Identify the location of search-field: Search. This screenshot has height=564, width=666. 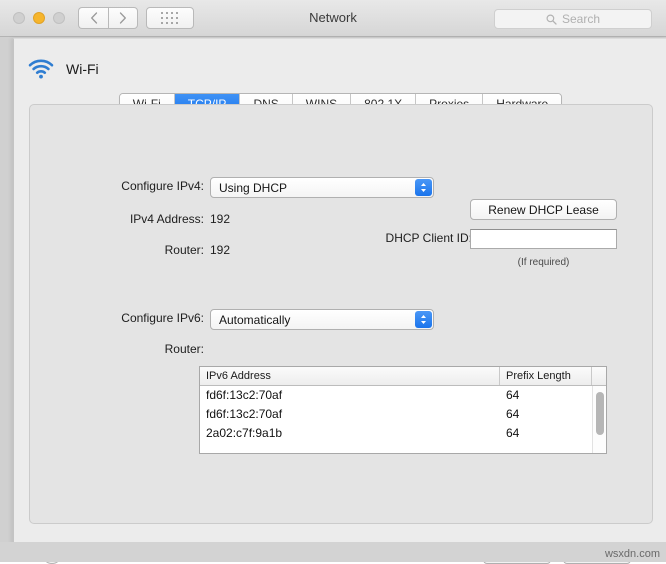
(573, 19).